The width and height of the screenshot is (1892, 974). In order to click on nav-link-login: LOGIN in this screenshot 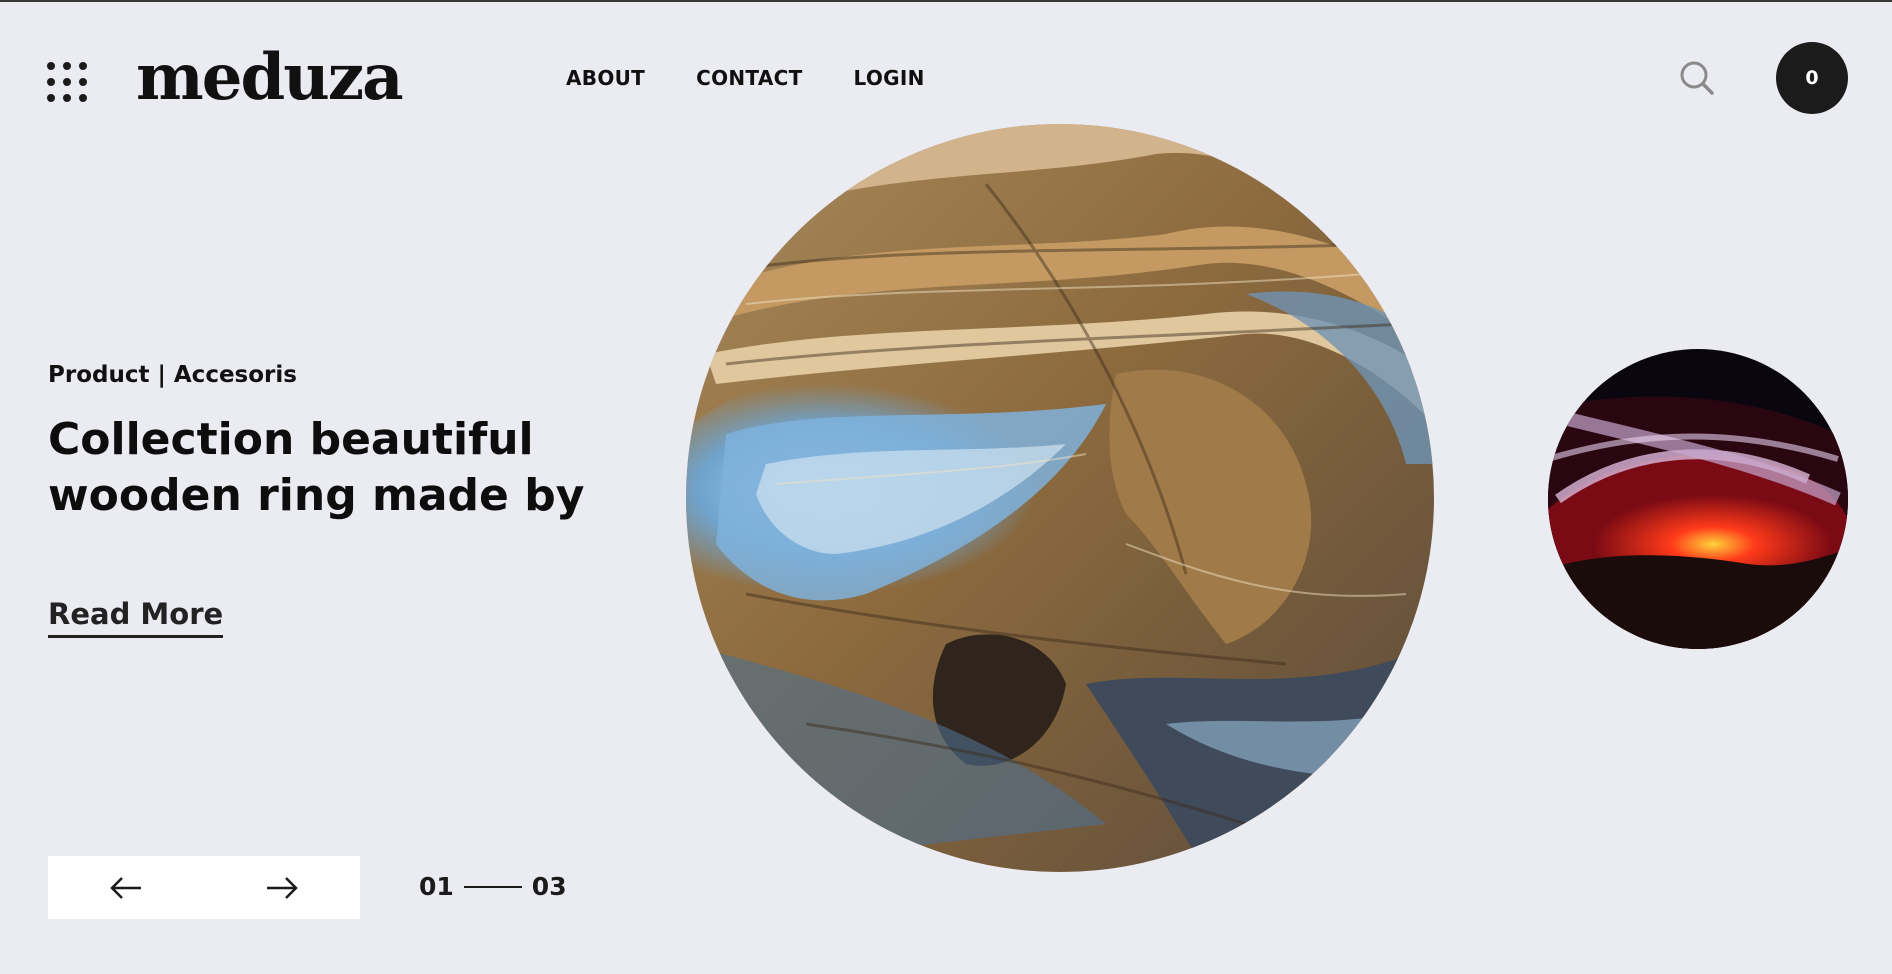, I will do `click(889, 78)`.